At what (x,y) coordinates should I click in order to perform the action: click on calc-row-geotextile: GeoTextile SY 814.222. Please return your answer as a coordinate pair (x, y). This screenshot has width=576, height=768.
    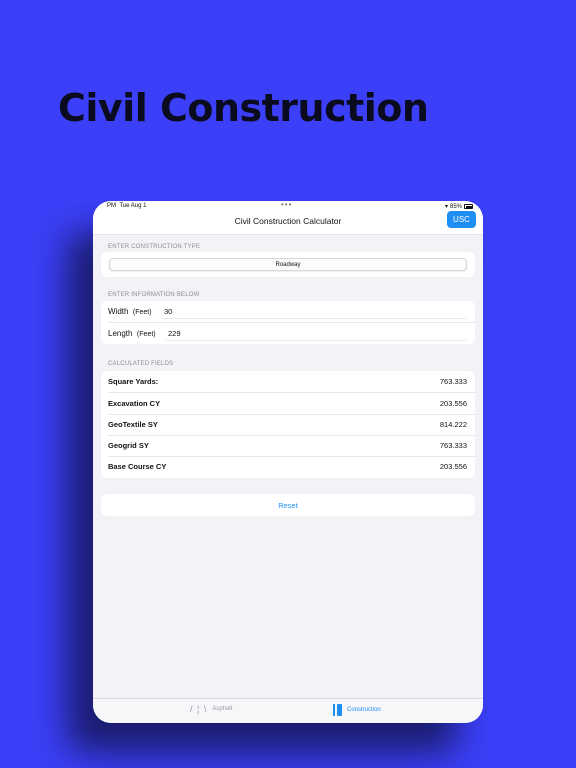
    Looking at the image, I should click on (288, 424).